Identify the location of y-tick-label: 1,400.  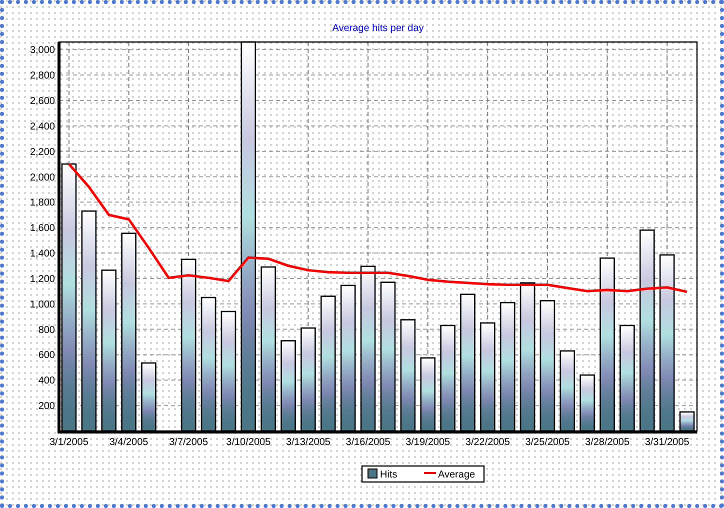
(42, 254).